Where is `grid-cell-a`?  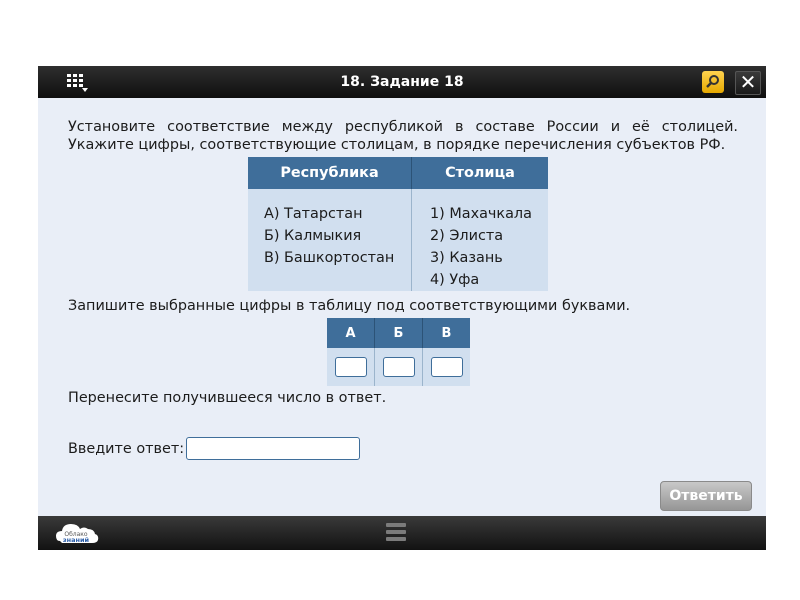
grid-cell-a is located at coordinates (351, 367).